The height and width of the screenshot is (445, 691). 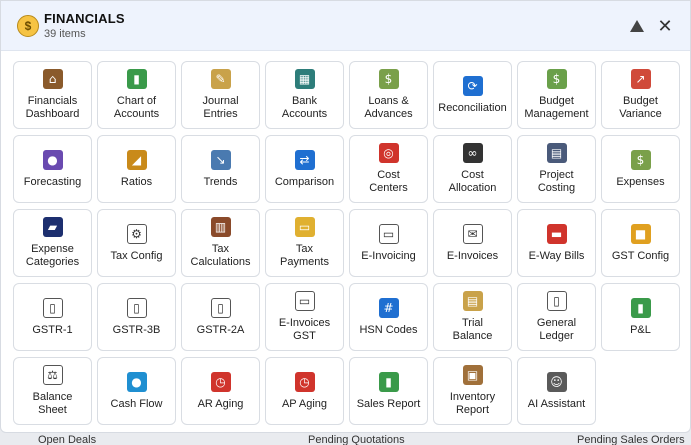 What do you see at coordinates (556, 233) in the screenshot?
I see `truck-icon: ▬` at bounding box center [556, 233].